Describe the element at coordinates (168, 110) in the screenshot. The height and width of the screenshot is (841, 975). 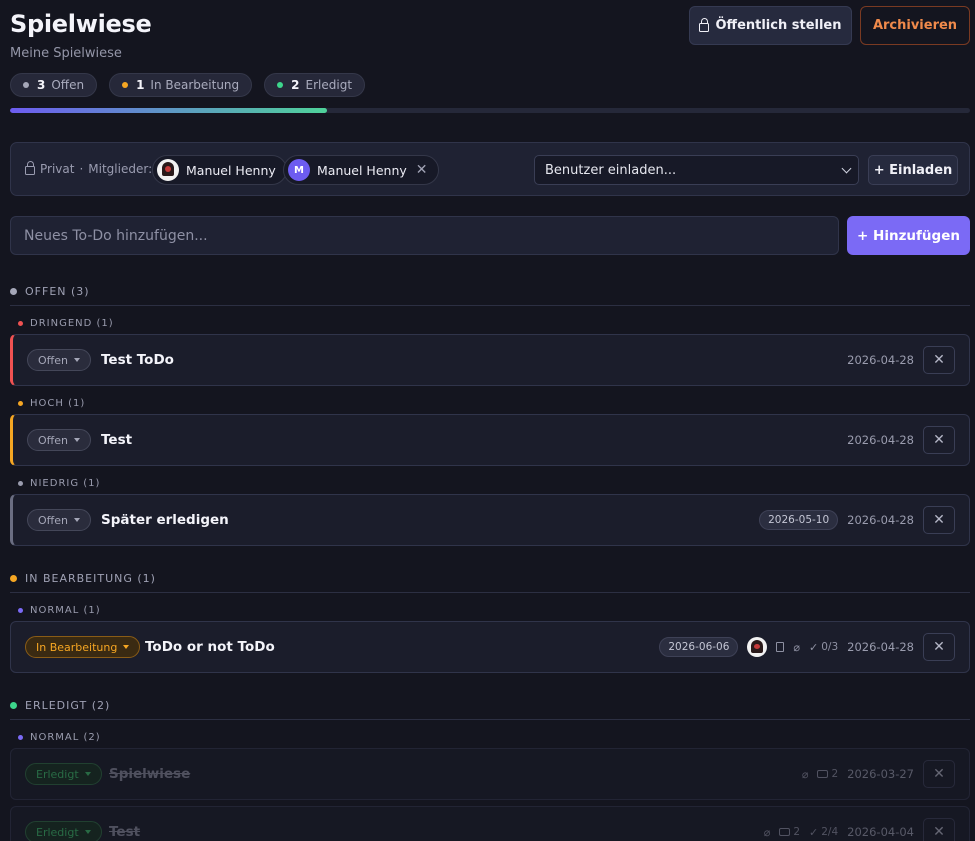
I see `progress-fill` at that location.